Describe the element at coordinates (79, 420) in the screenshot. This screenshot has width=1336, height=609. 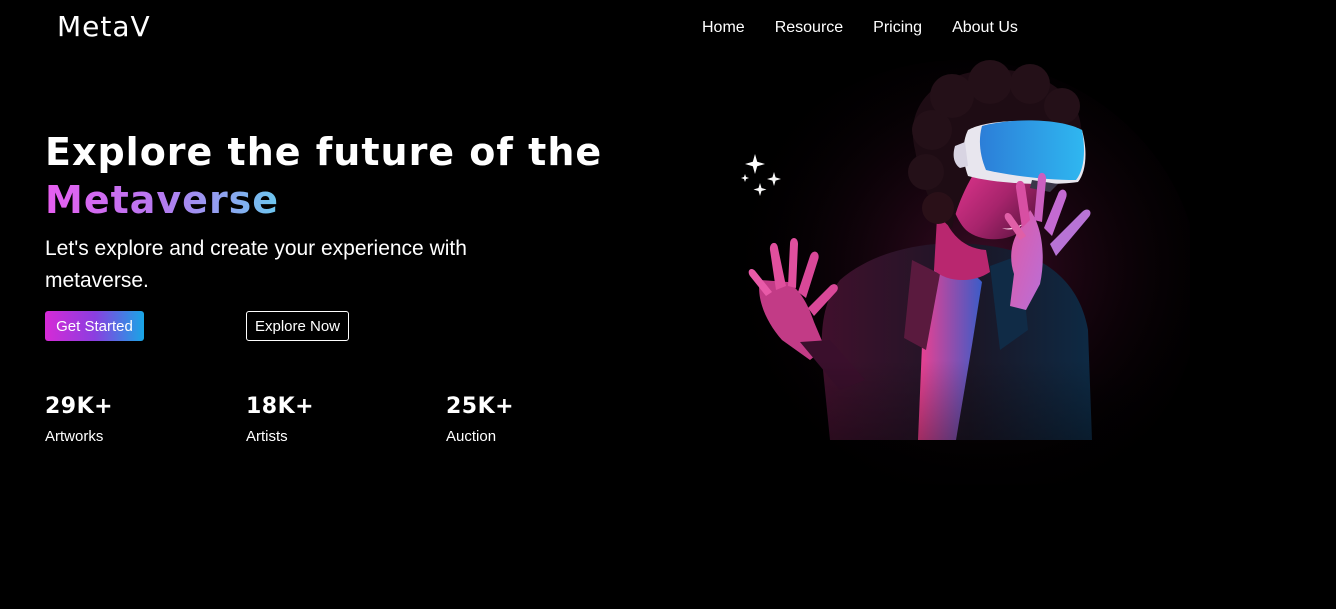
I see `stat-artworks: 29K+ Artworks` at that location.